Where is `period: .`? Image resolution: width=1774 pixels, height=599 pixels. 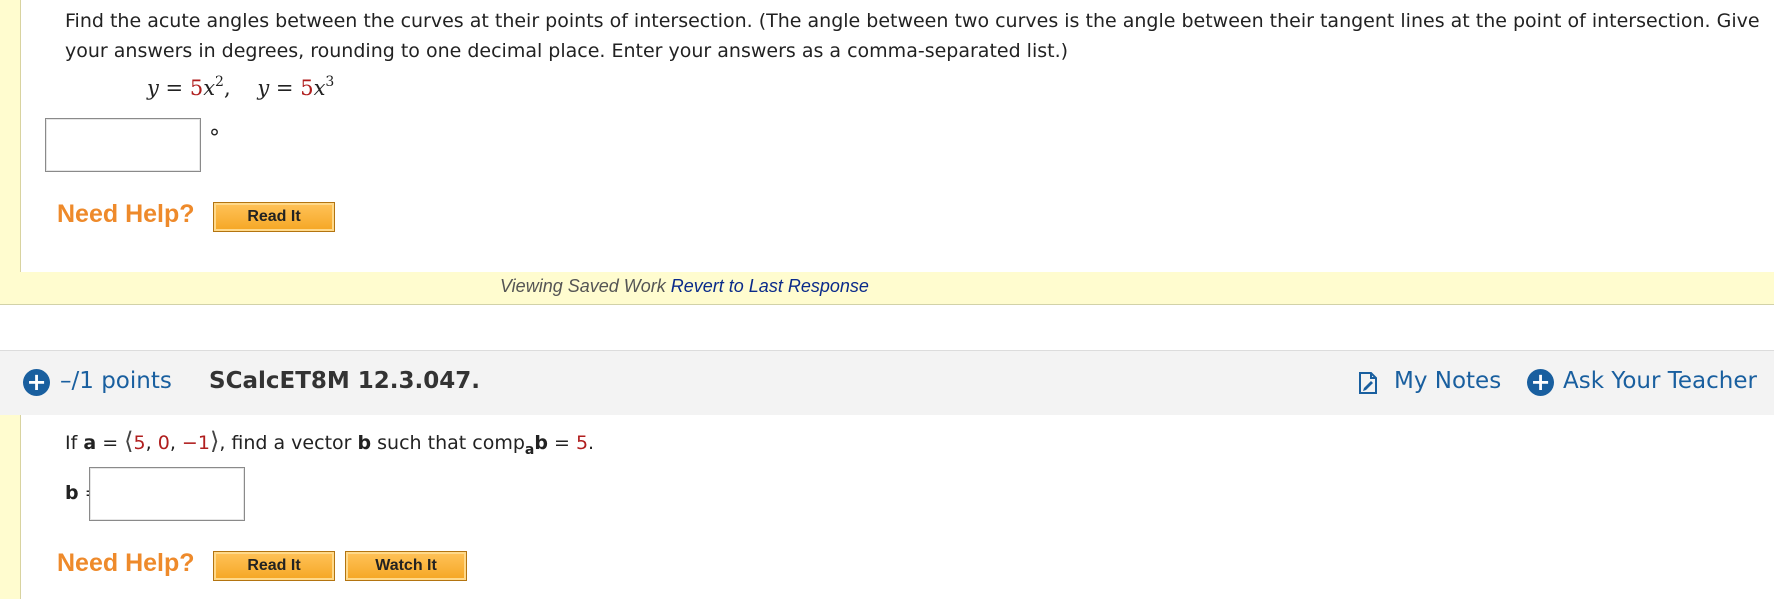
period: . is located at coordinates (591, 443).